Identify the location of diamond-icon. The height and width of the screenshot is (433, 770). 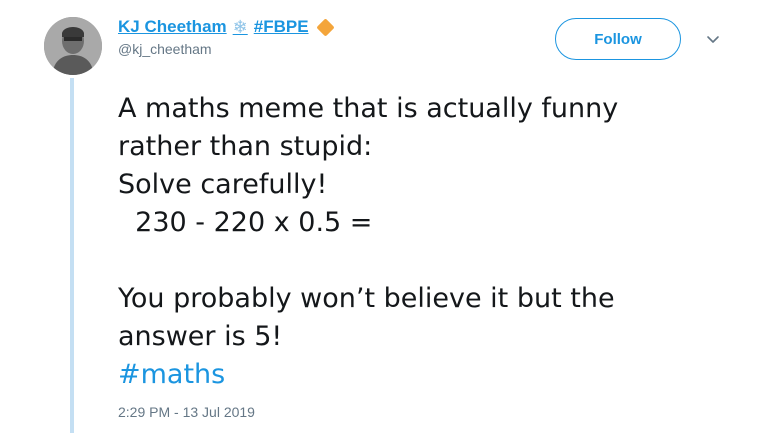
(325, 27).